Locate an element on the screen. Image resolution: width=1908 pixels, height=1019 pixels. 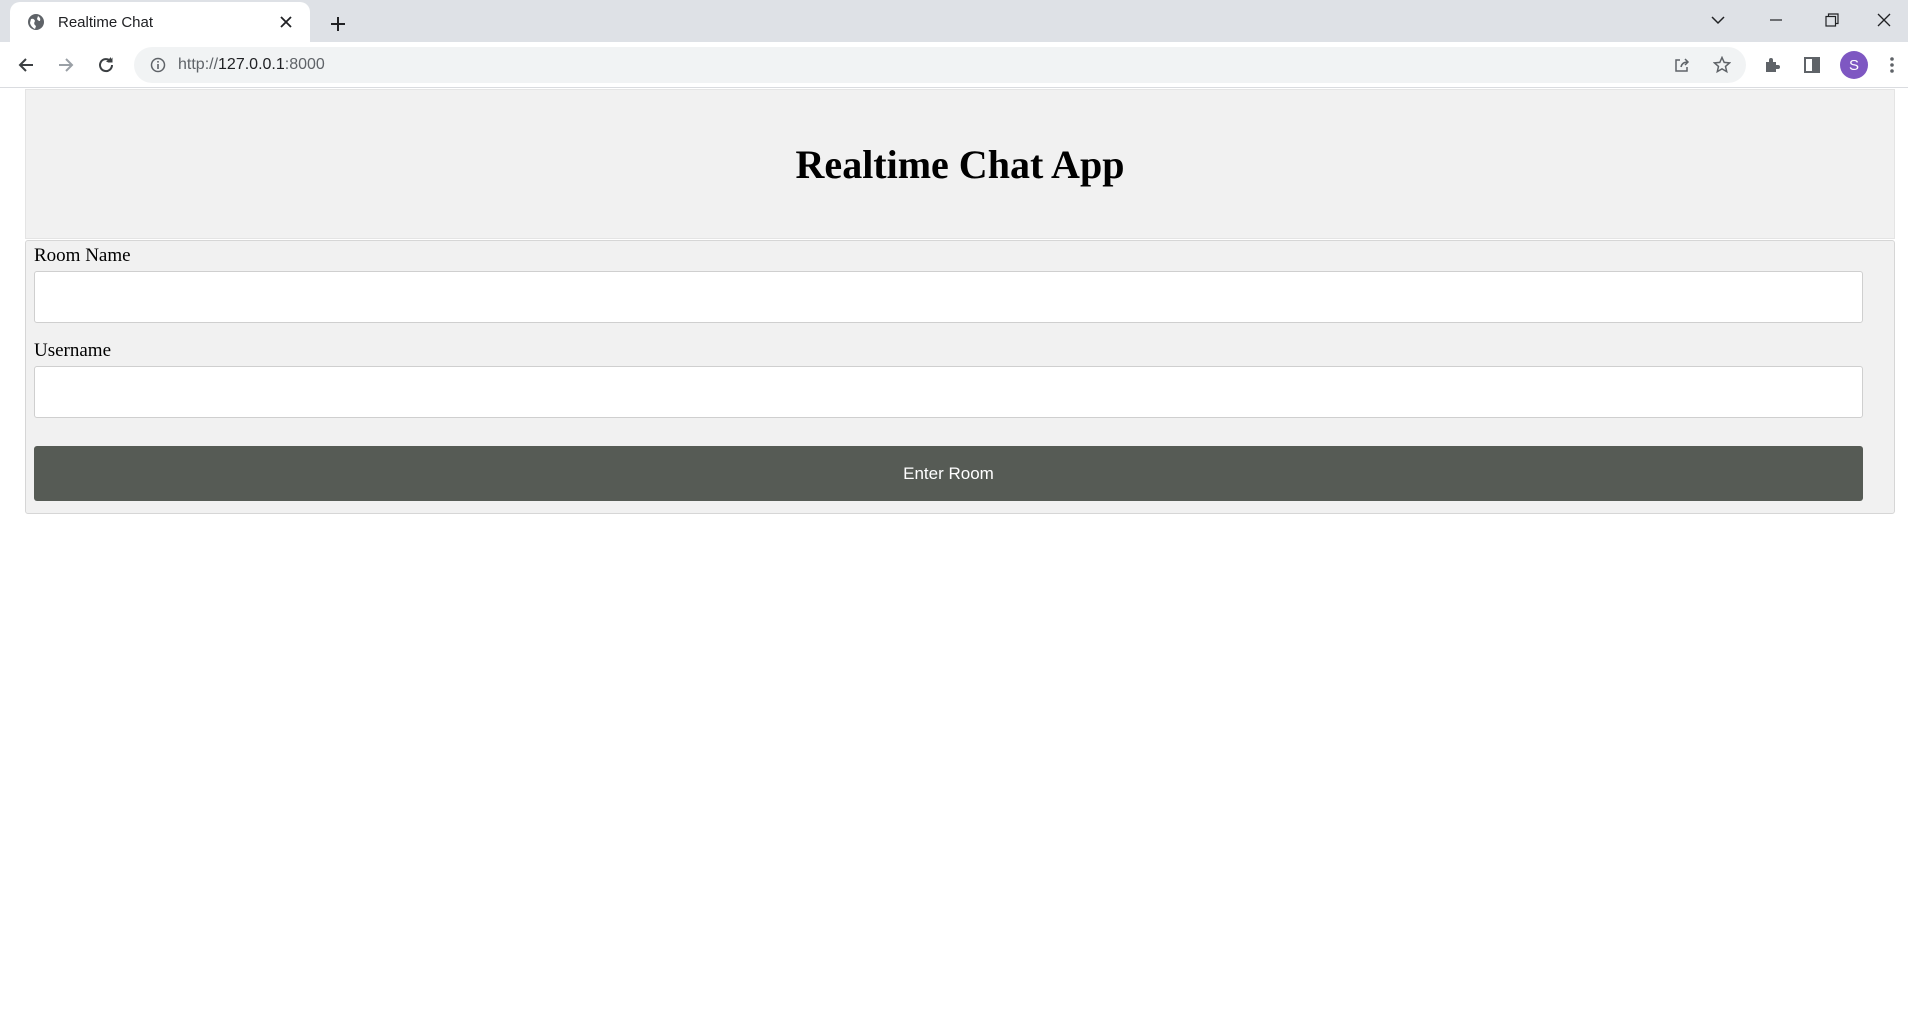
tab-realtime-chat: Realtime Chat is located at coordinates (160, 22).